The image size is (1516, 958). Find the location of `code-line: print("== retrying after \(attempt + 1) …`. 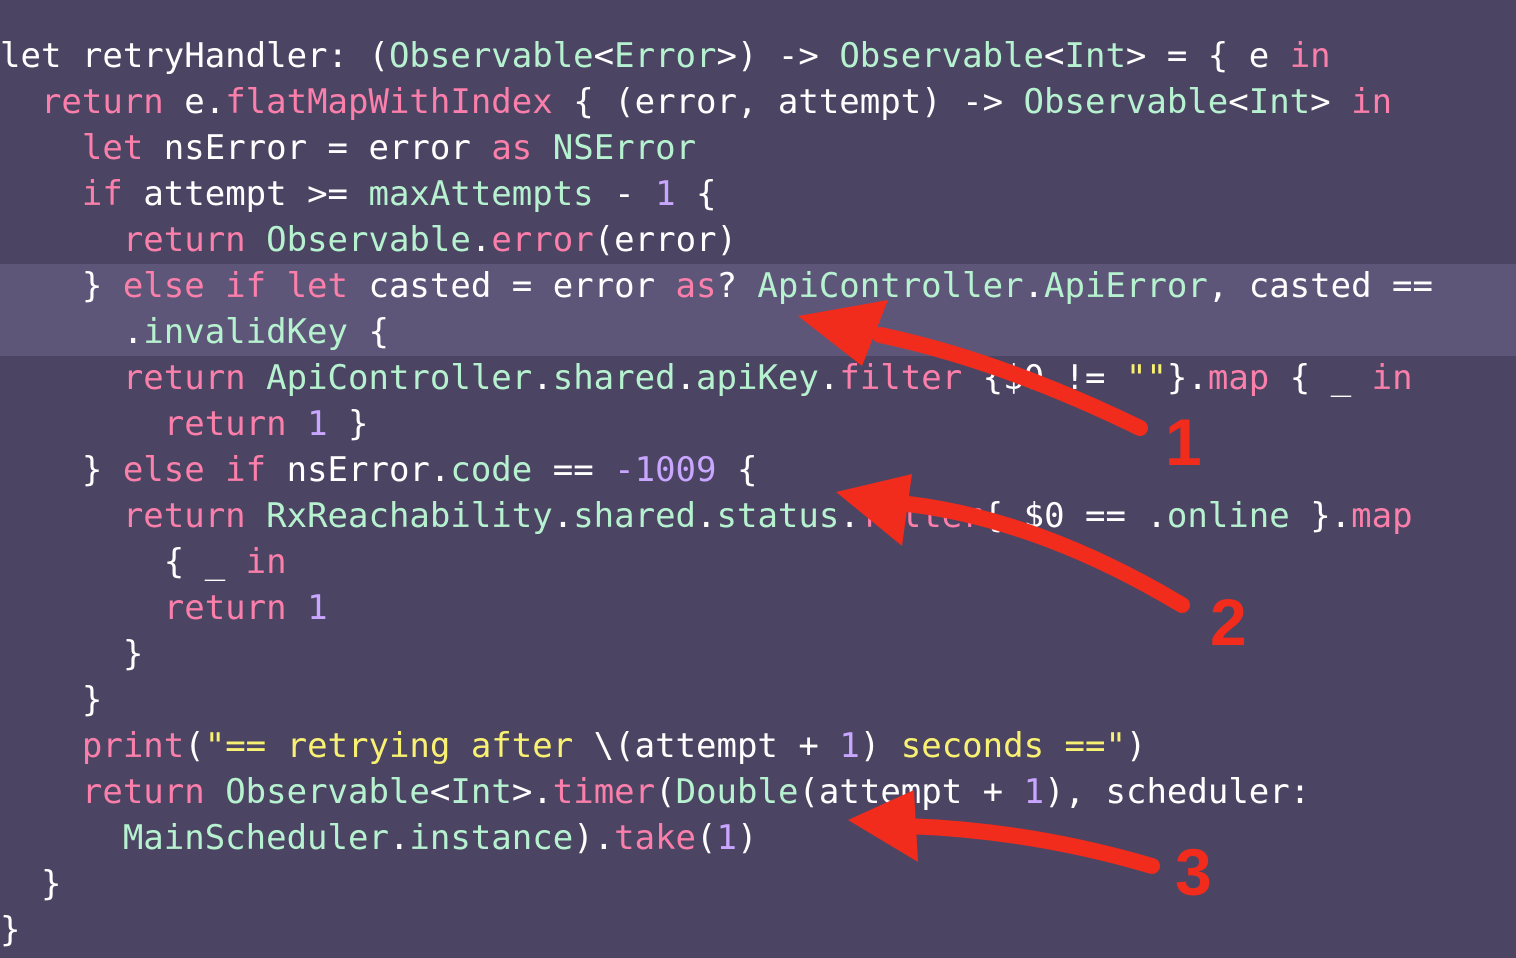

code-line: print("== retrying after \(attempt + 1) … is located at coordinates (716, 746).